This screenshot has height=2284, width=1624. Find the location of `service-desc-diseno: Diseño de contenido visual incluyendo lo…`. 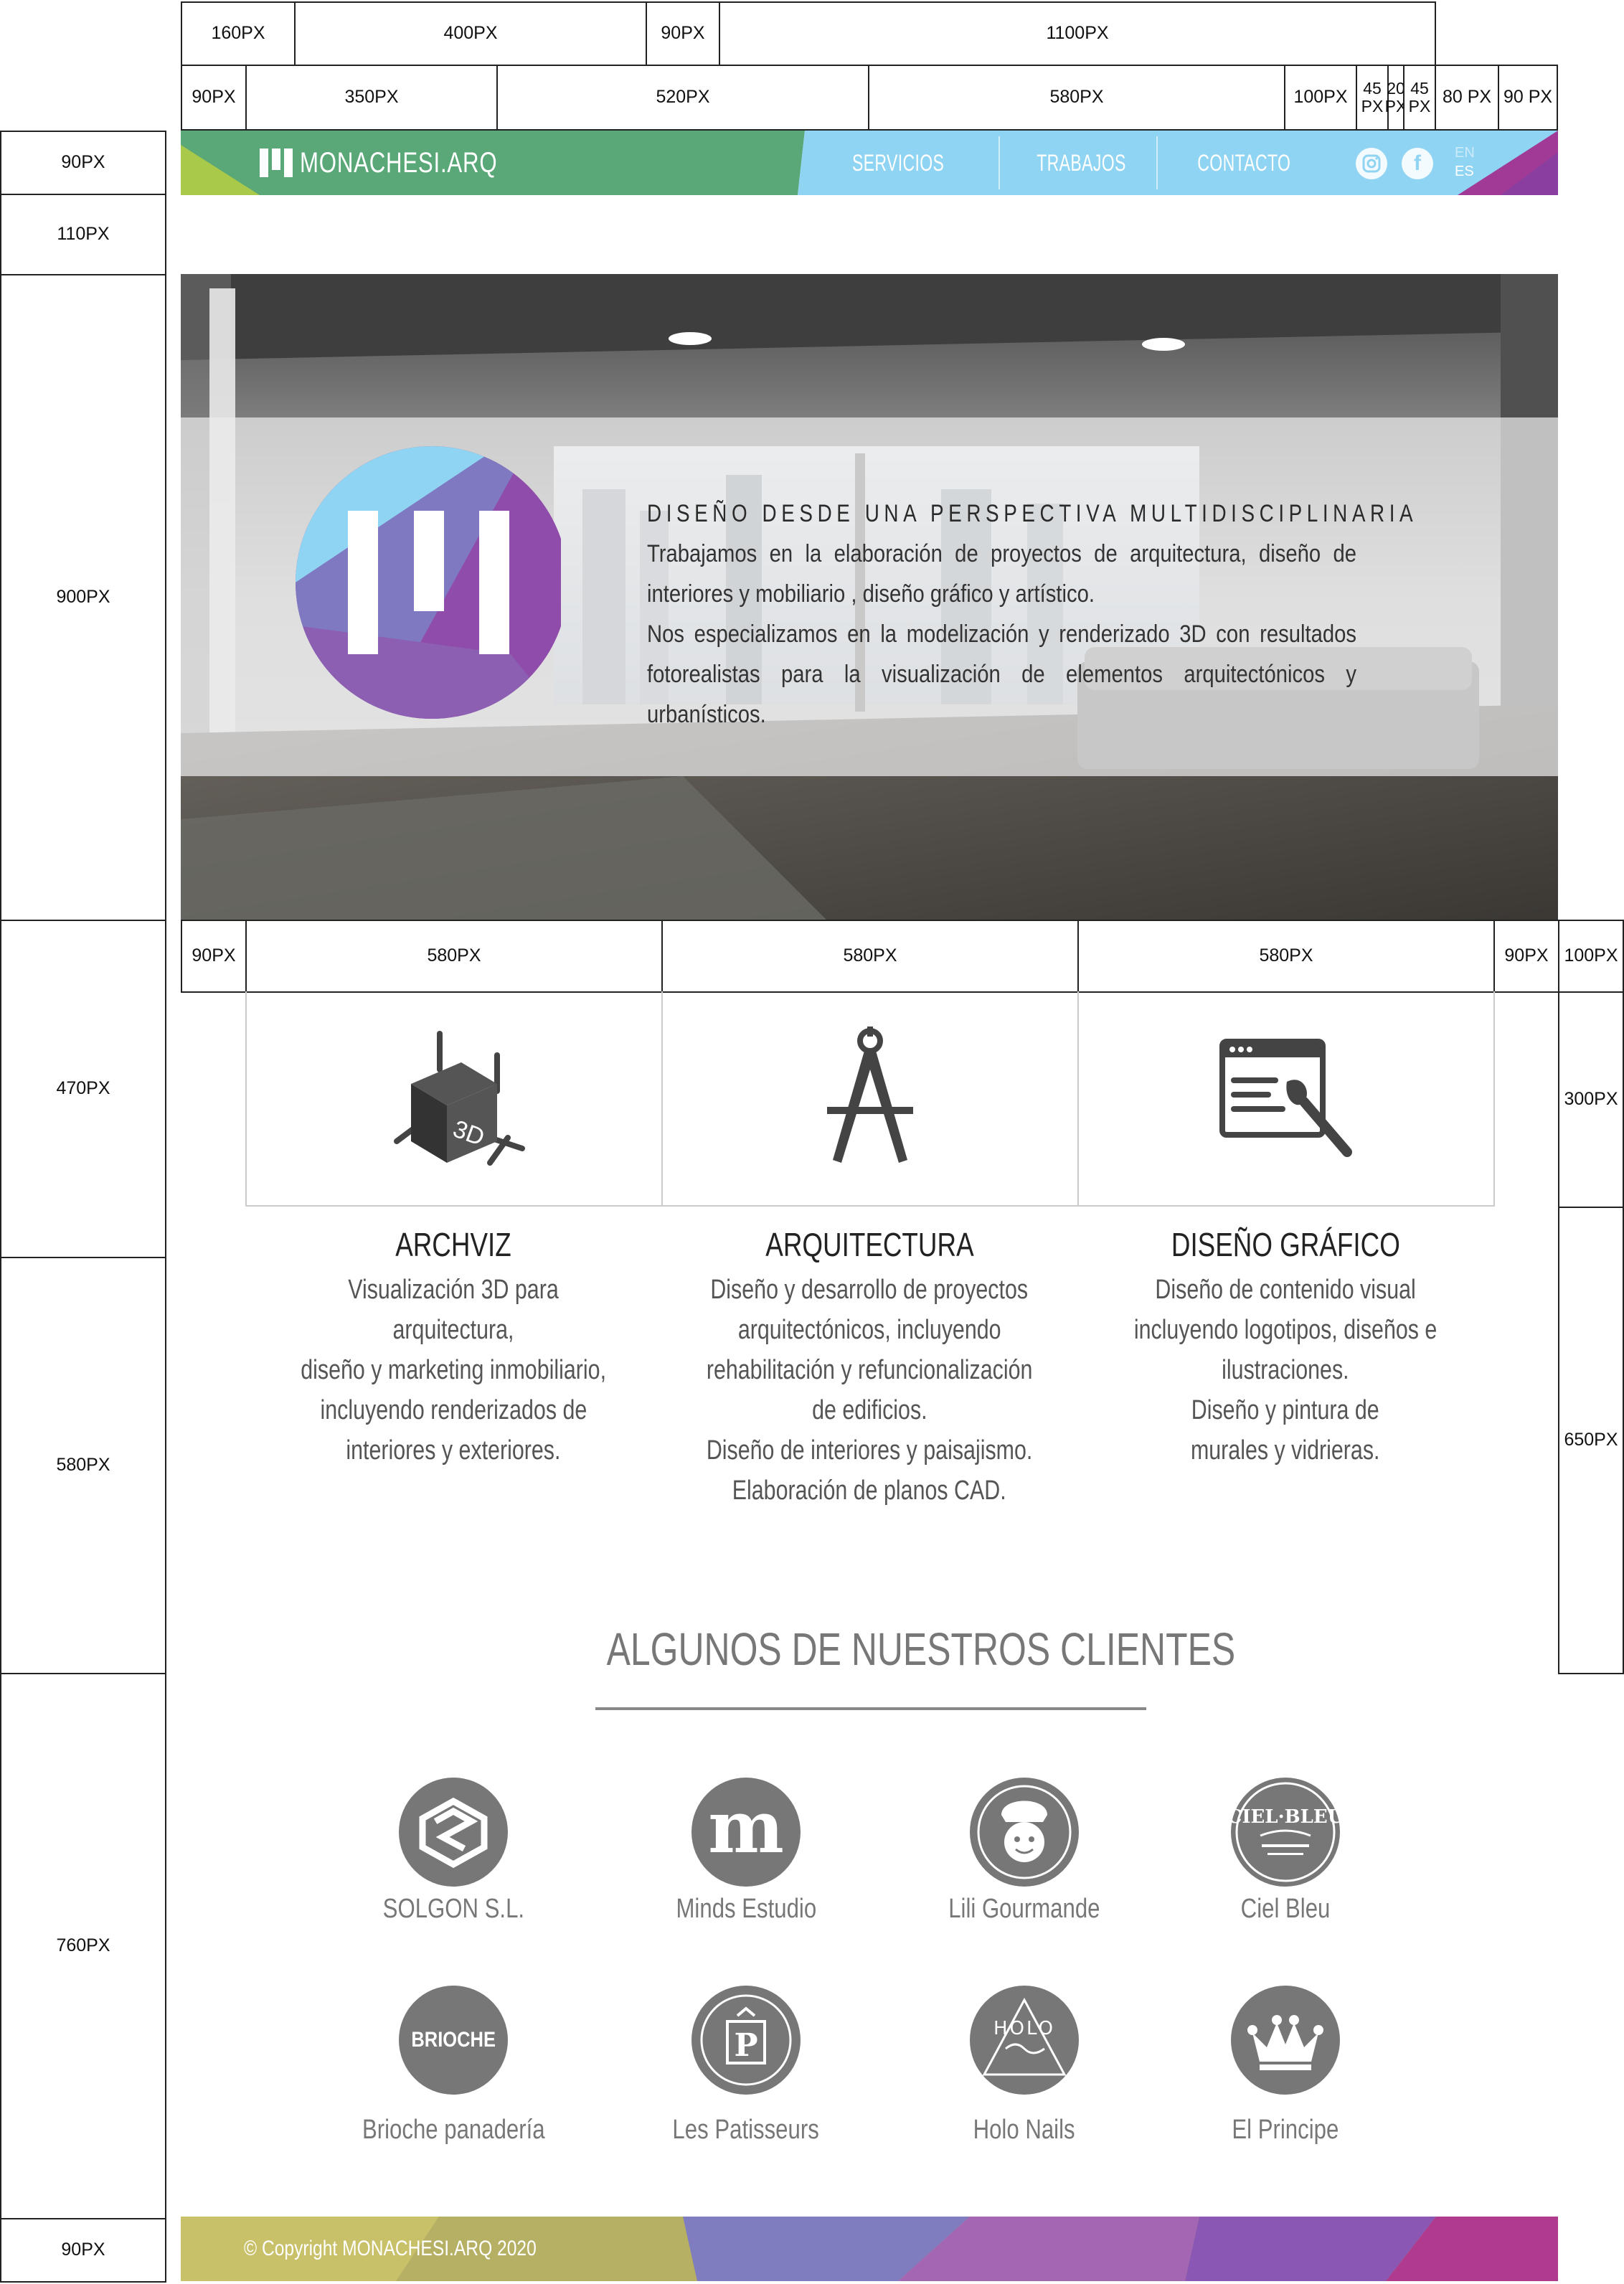

service-desc-diseno: Diseño de contenido visual incluyendo lo… is located at coordinates (1285, 1370).